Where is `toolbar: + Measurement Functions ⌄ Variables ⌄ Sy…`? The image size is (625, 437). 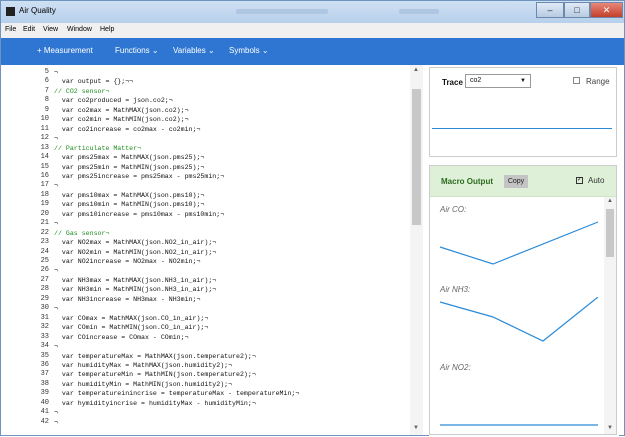 toolbar: + Measurement Functions ⌄ Variables ⌄ Sy… is located at coordinates (312, 51).